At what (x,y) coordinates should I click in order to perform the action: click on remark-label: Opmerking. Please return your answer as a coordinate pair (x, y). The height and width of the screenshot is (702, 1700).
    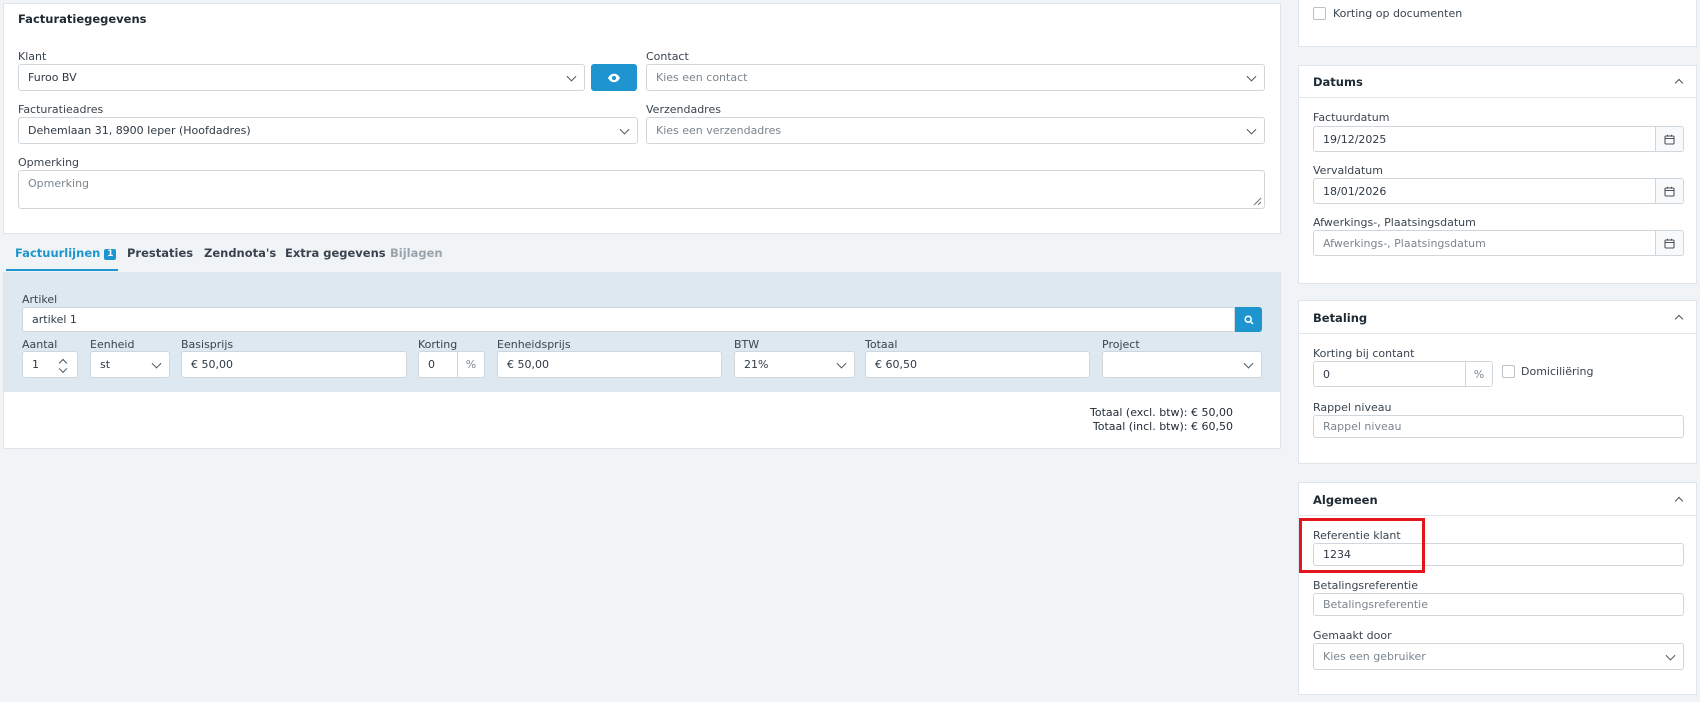
    Looking at the image, I should click on (49, 162).